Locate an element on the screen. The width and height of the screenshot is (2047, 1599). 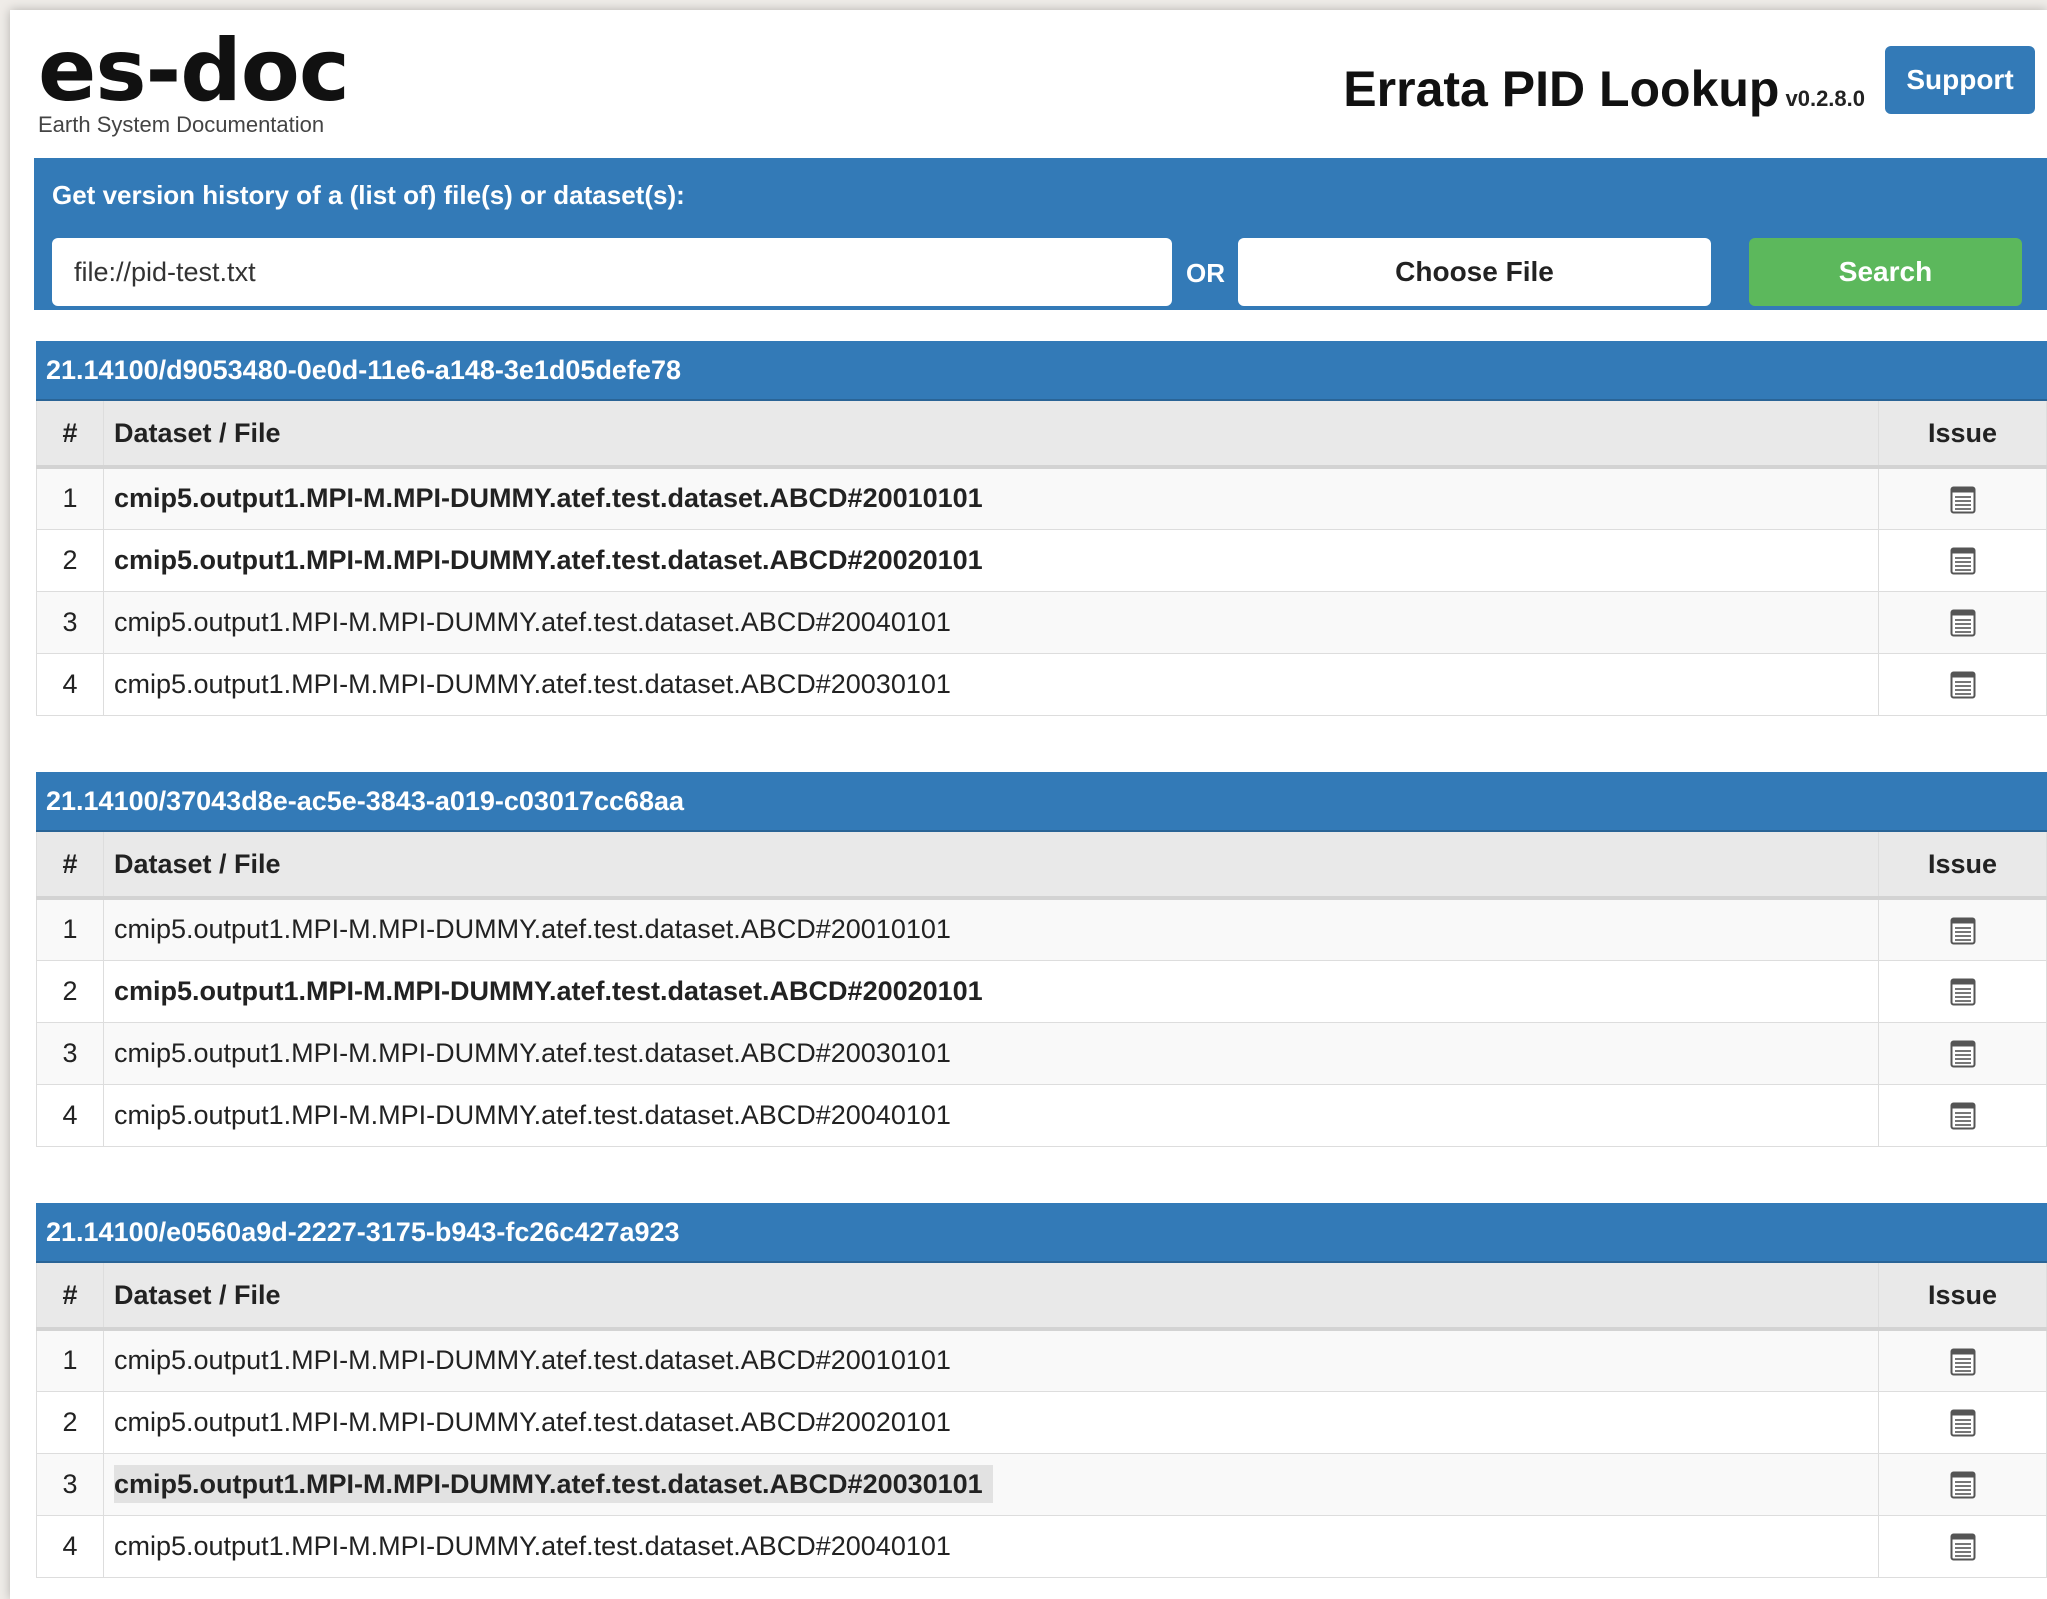
es-doc-logo: es-doc Earth System Documentation is located at coordinates (194, 79).